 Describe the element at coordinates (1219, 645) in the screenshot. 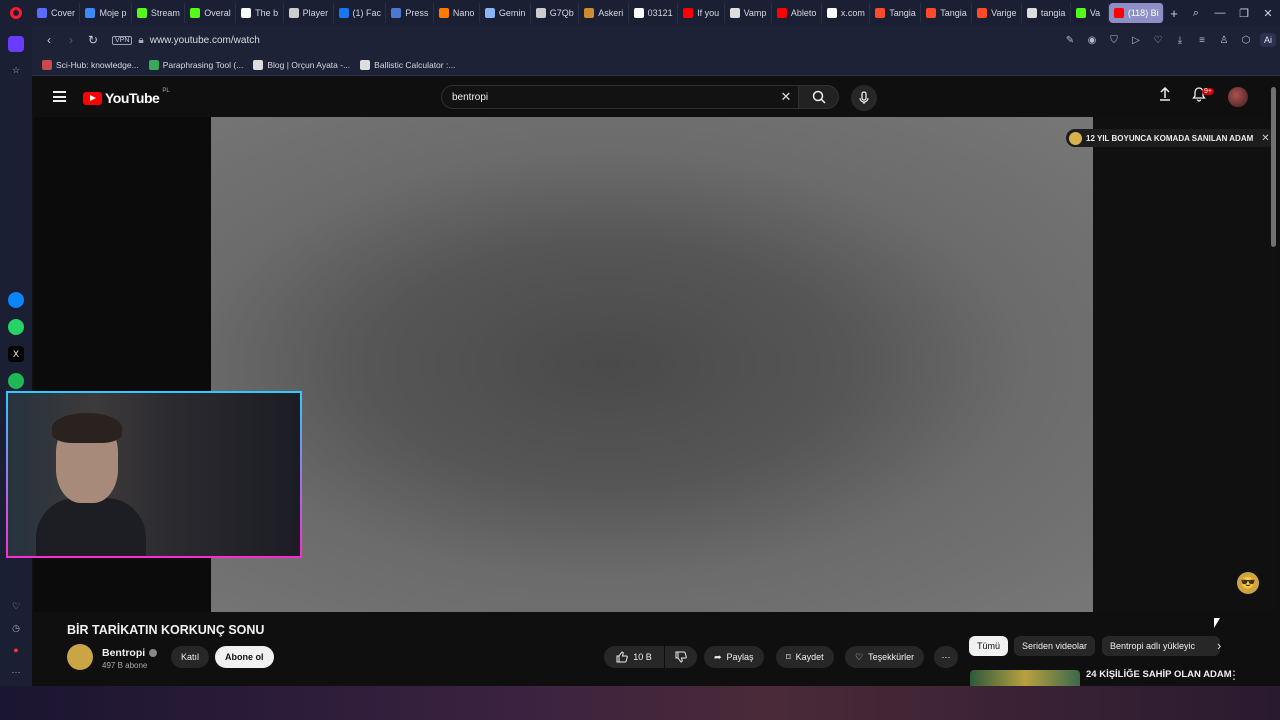

I see `chevron-right-icon: ›` at that location.